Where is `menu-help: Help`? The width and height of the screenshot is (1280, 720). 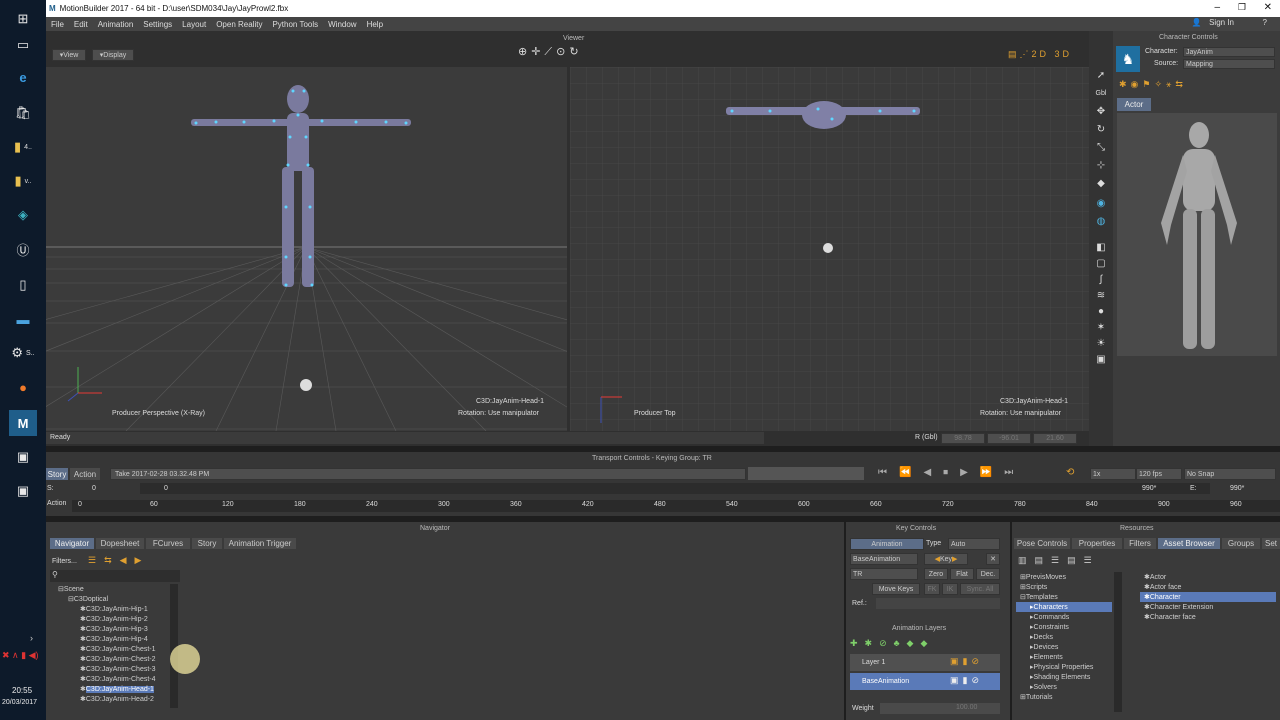 menu-help: Help is located at coordinates (375, 24).